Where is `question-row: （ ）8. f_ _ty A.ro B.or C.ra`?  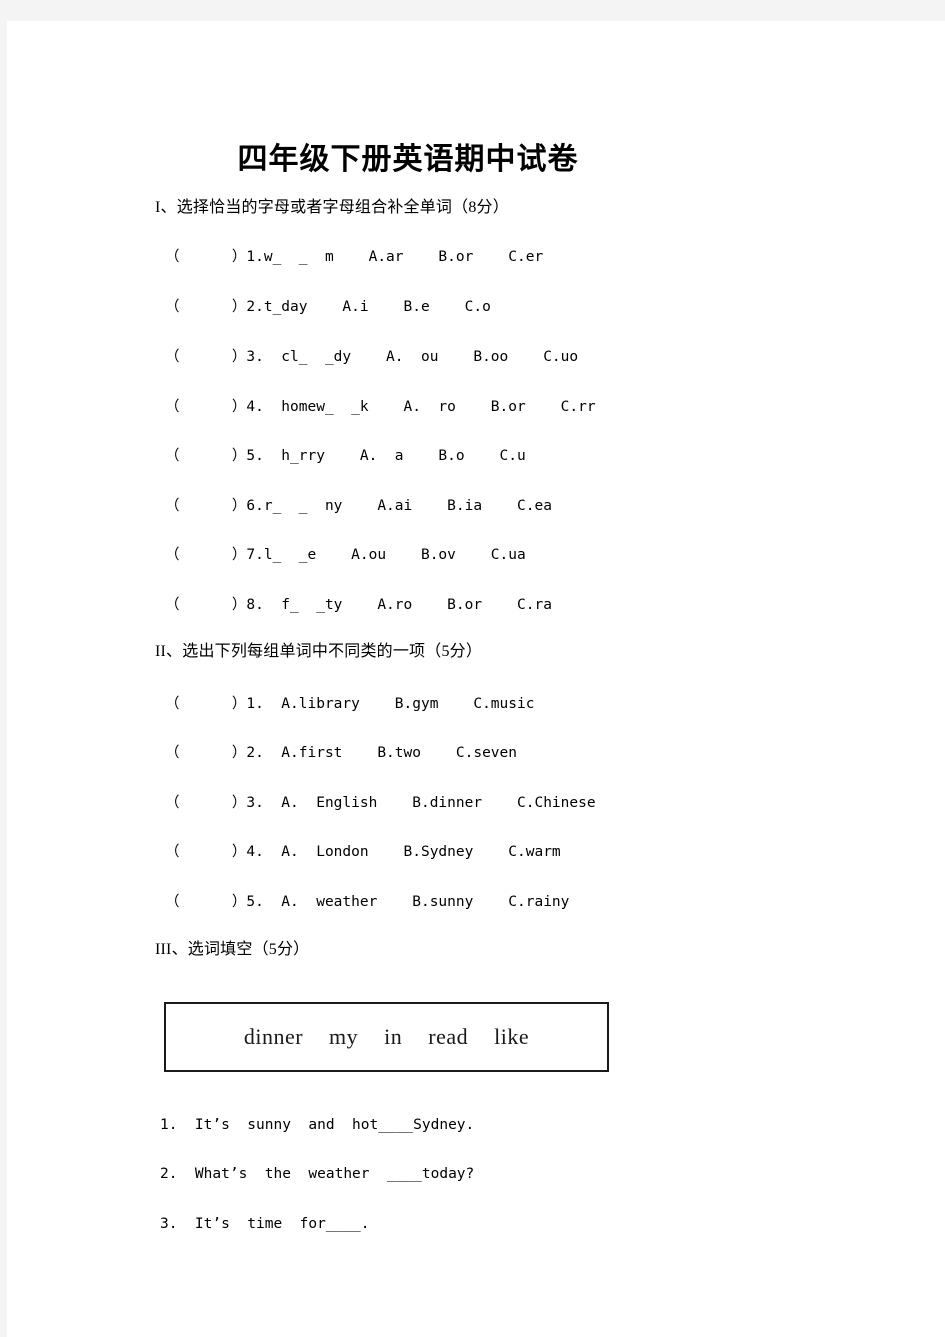
question-row: （ ）8. f_ _ty A.ro B.or C.ra is located at coordinates (358, 605).